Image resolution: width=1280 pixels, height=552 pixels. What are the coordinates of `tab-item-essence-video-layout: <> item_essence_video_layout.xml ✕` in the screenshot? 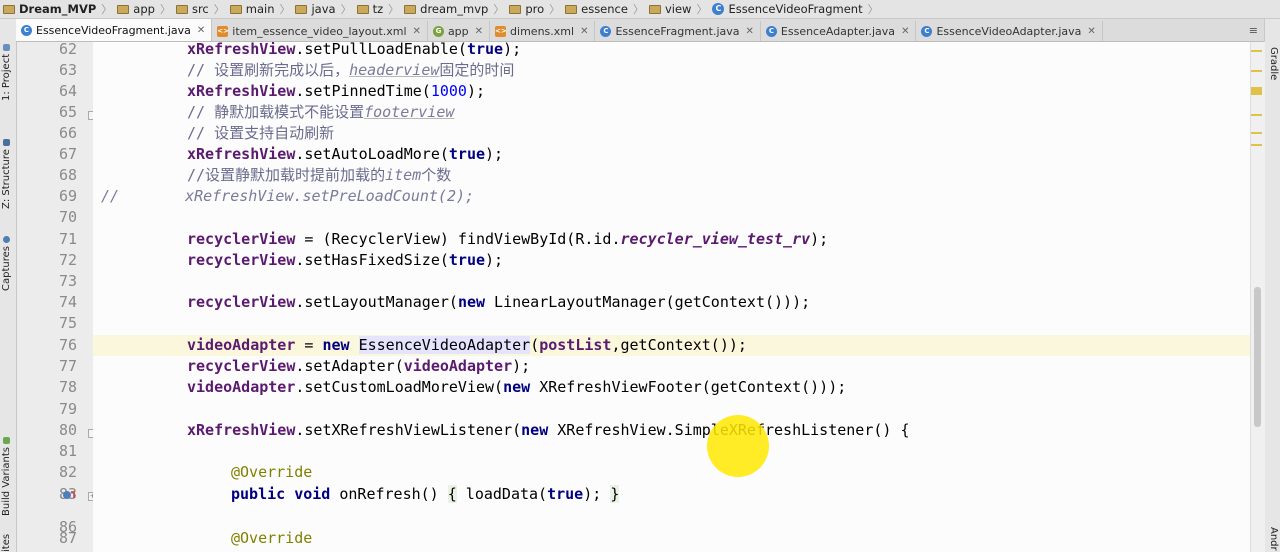 It's located at (320, 31).